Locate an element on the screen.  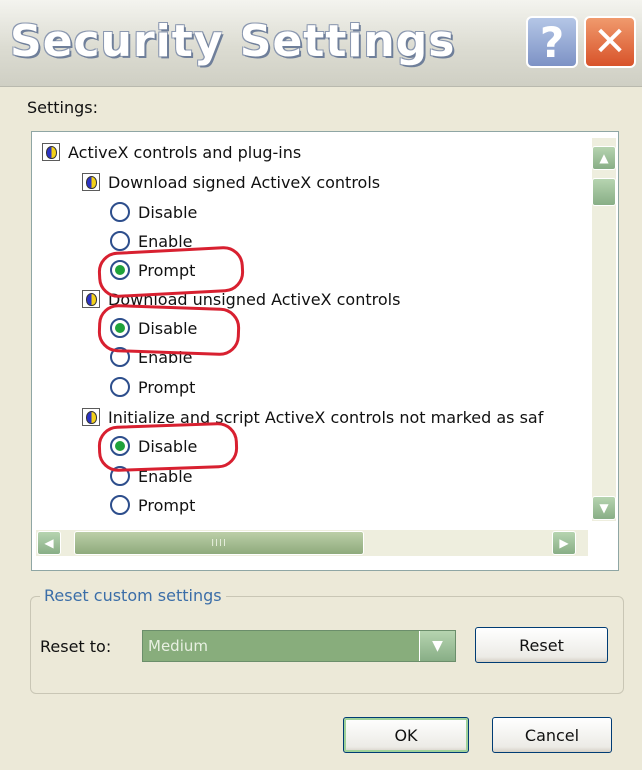
close-button: ✕ is located at coordinates (610, 42).